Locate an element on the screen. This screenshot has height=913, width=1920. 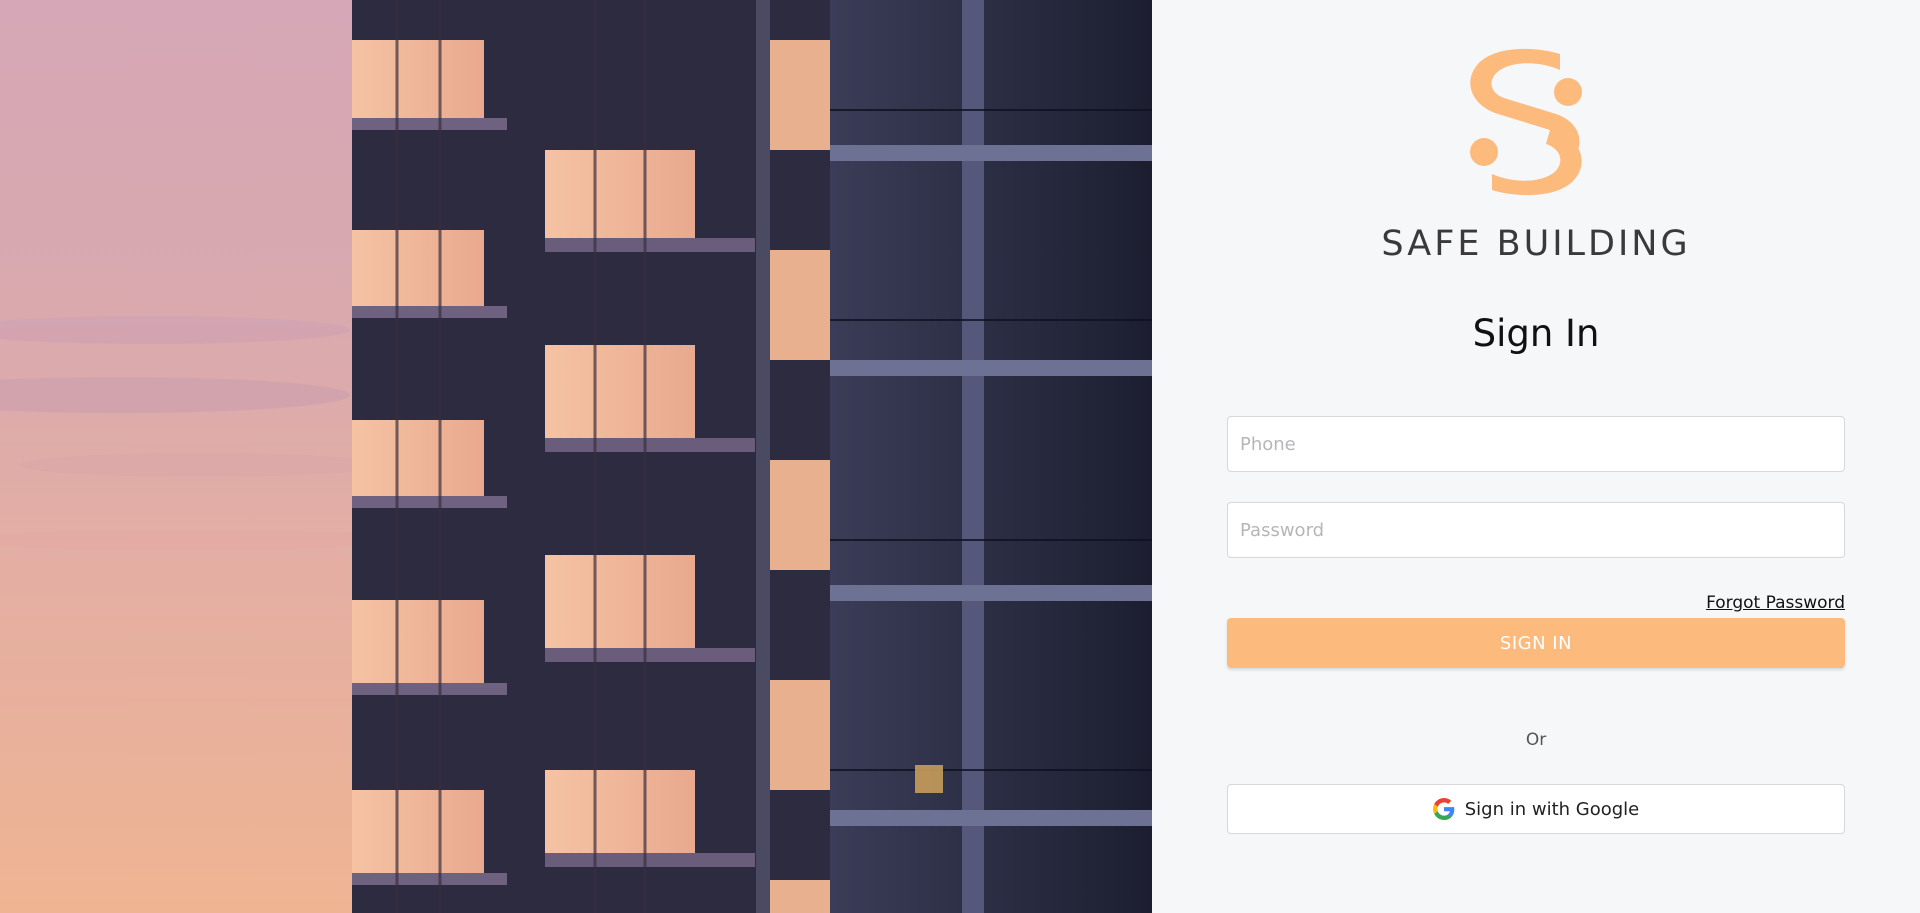
google-sign-in-button: Sign in with Google is located at coordinates (1536, 809).